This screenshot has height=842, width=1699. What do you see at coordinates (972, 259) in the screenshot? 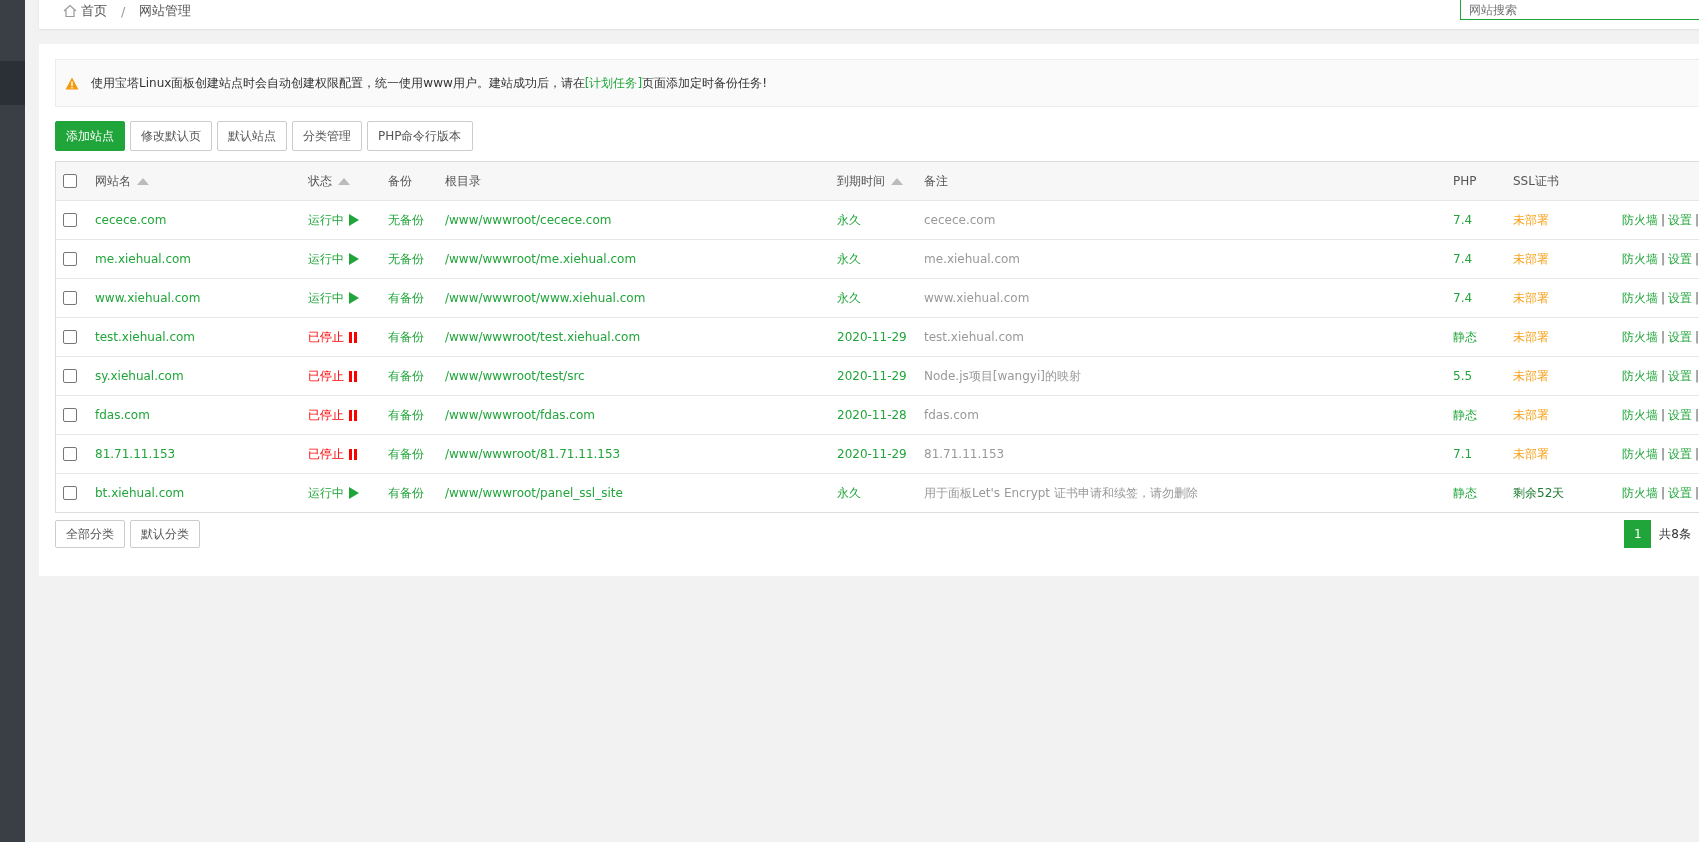
I see `note-text: me.xiehual.com` at bounding box center [972, 259].